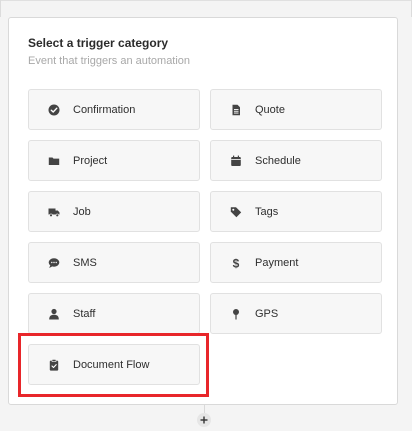 This screenshot has height=431, width=412. I want to click on plus-icon, so click(204, 420).